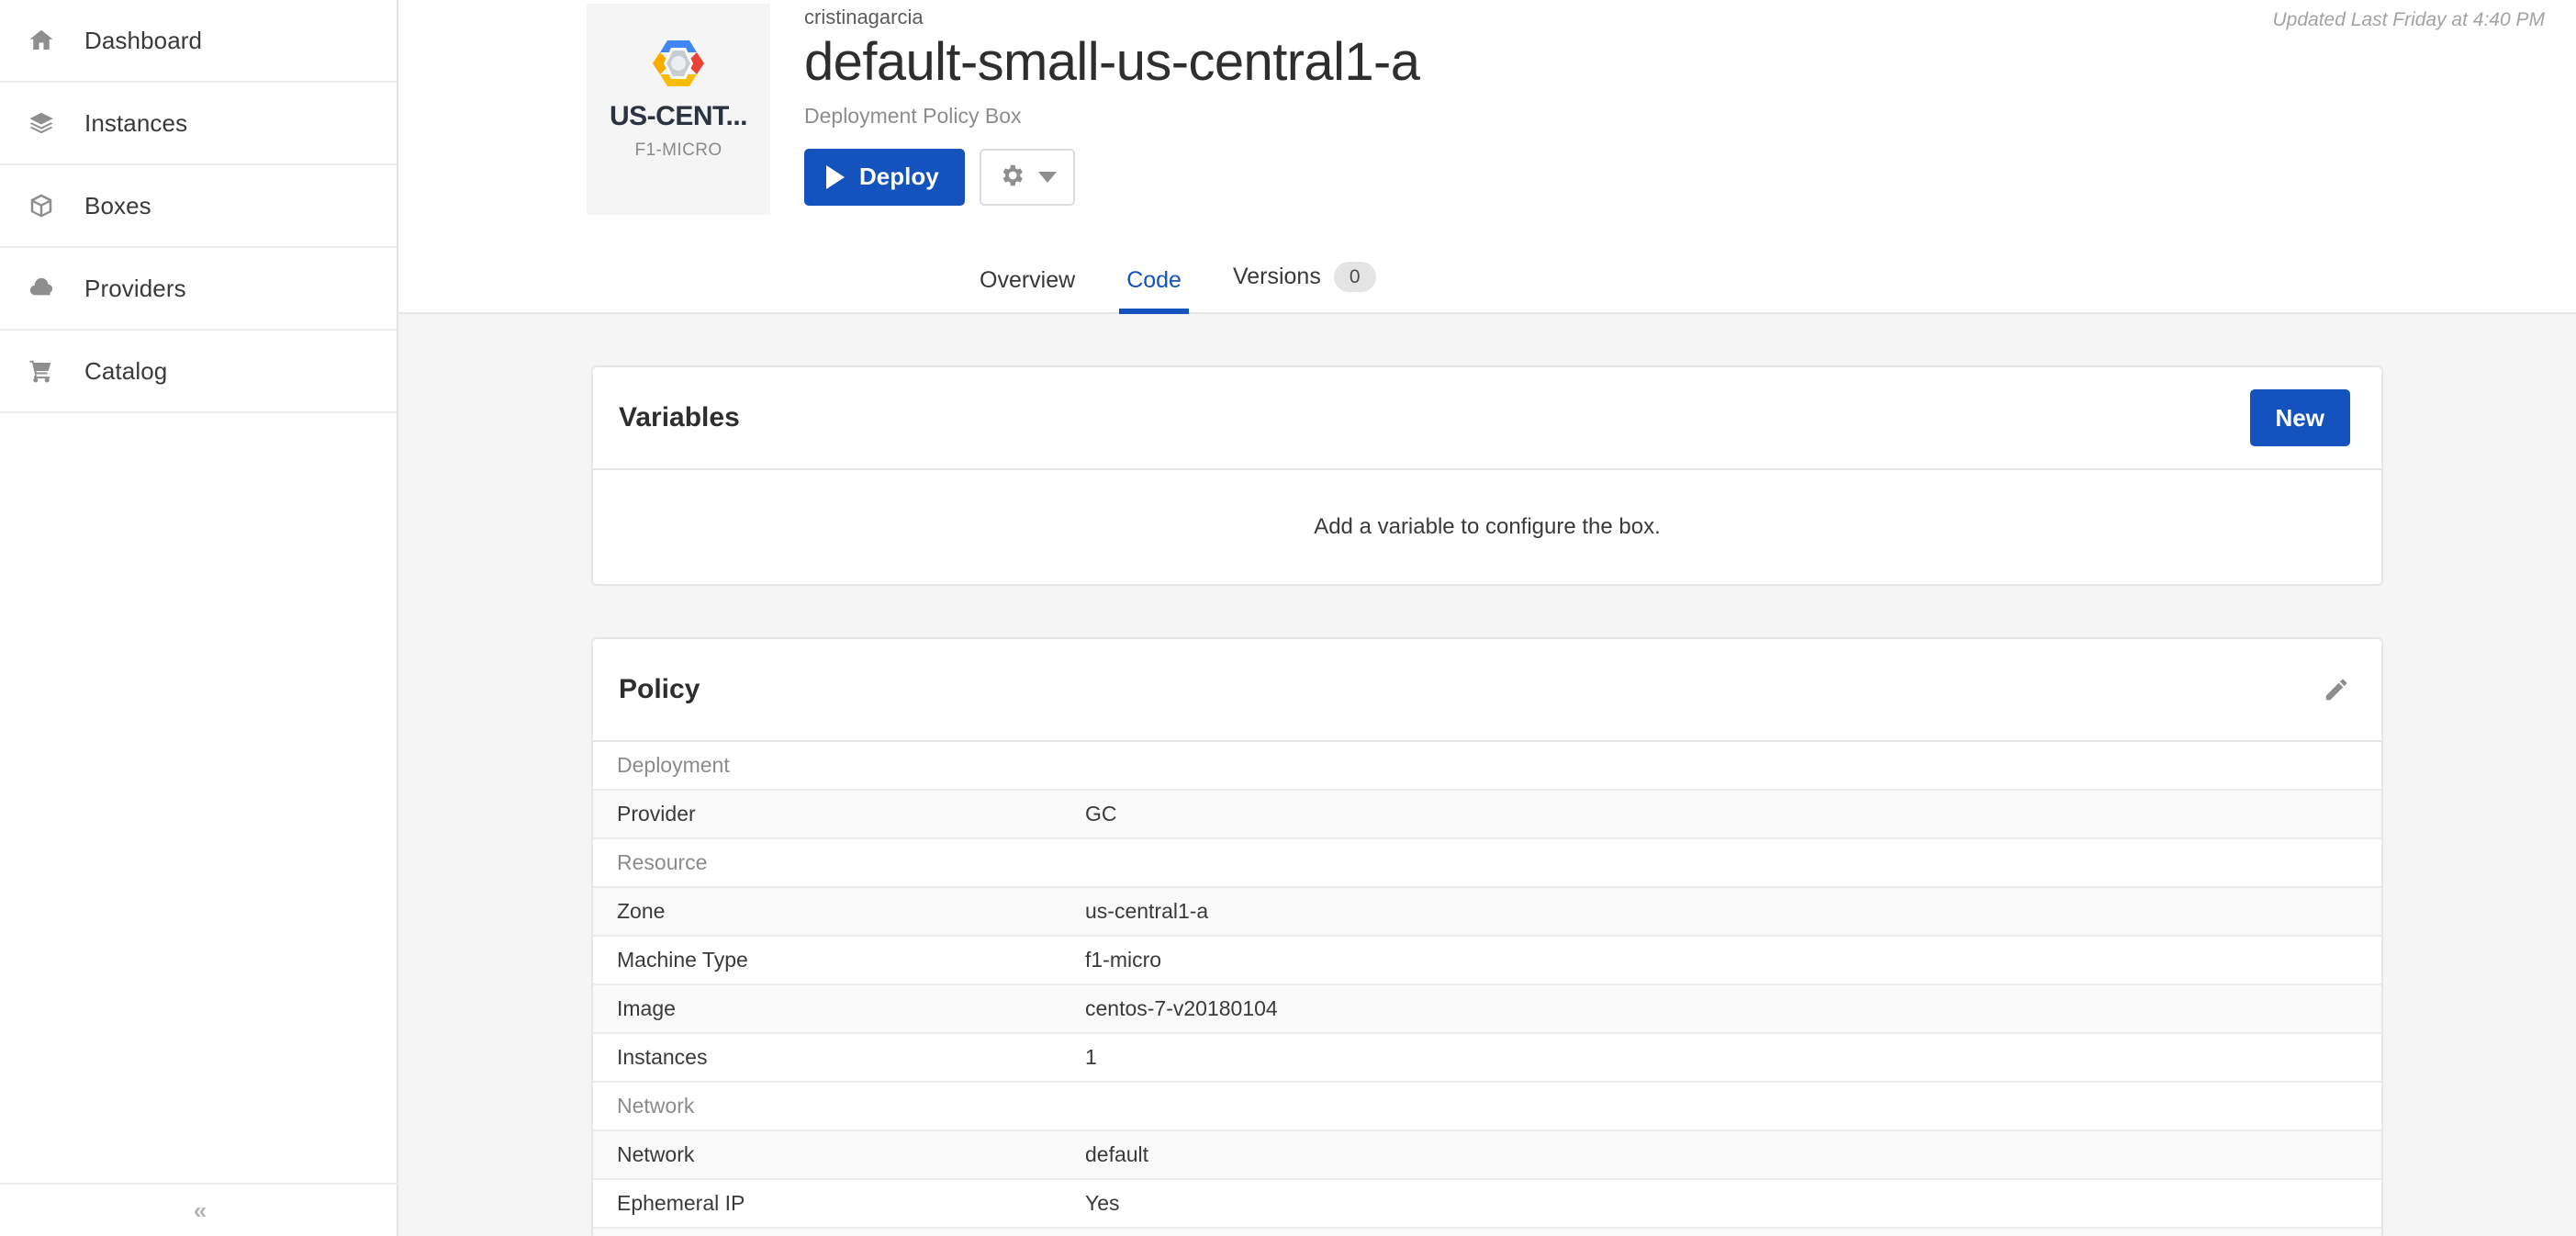 The height and width of the screenshot is (1236, 2576). Describe the element at coordinates (2409, 19) in the screenshot. I see `updated-timestamp: Updated Last Friday at 4:40 PM` at that location.